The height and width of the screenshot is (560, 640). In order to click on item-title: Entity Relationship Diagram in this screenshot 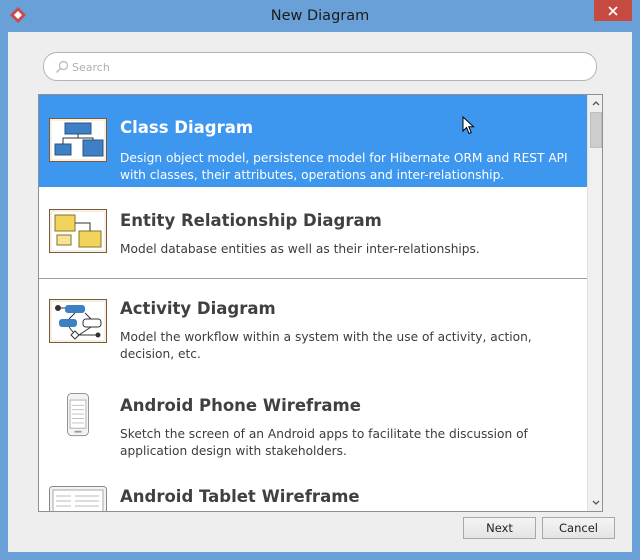, I will do `click(251, 220)`.